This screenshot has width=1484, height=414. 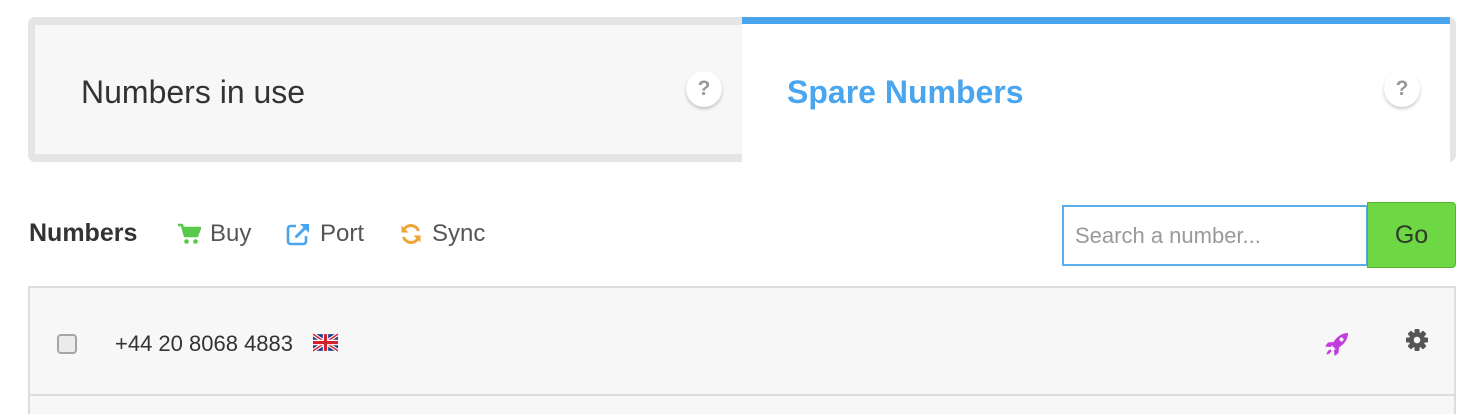 I want to click on port-label: Port, so click(x=342, y=233).